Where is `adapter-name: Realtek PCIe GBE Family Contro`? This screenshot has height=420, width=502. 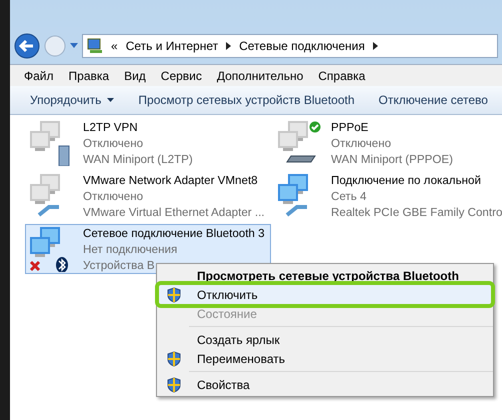 adapter-name: Realtek PCIe GBE Family Contro is located at coordinates (416, 213).